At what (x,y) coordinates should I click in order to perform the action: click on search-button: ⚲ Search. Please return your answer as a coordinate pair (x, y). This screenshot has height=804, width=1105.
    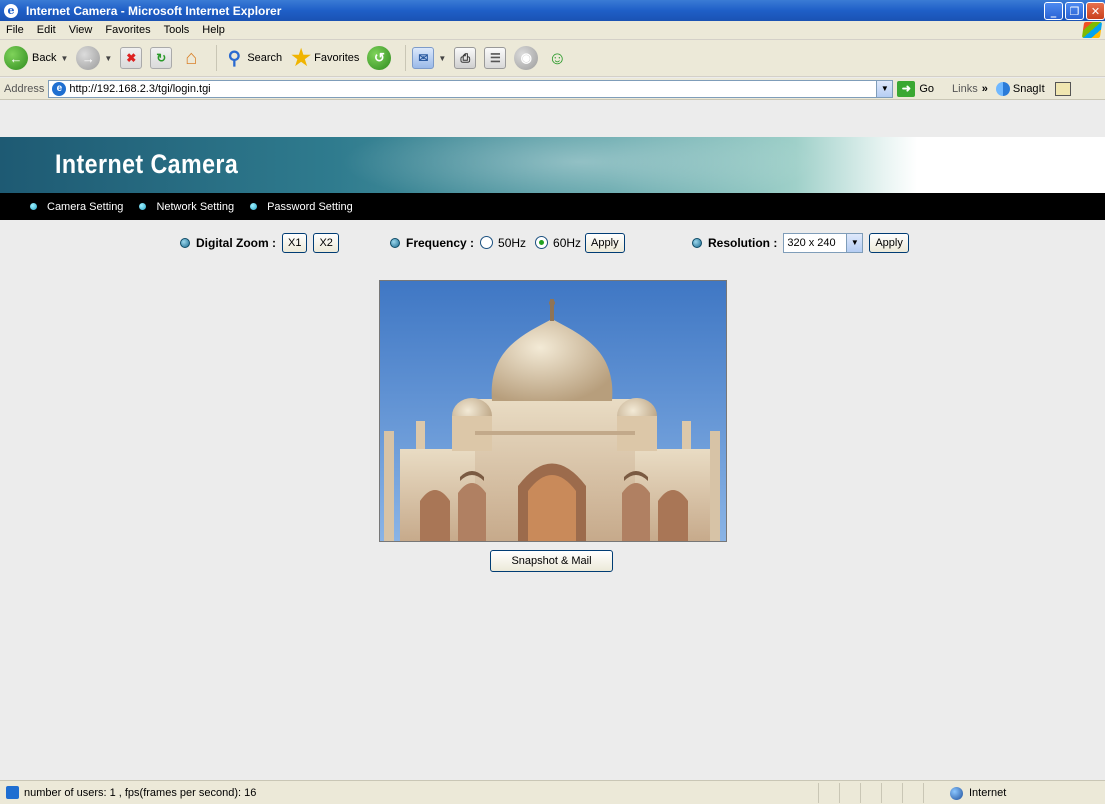
    Looking at the image, I should click on (252, 58).